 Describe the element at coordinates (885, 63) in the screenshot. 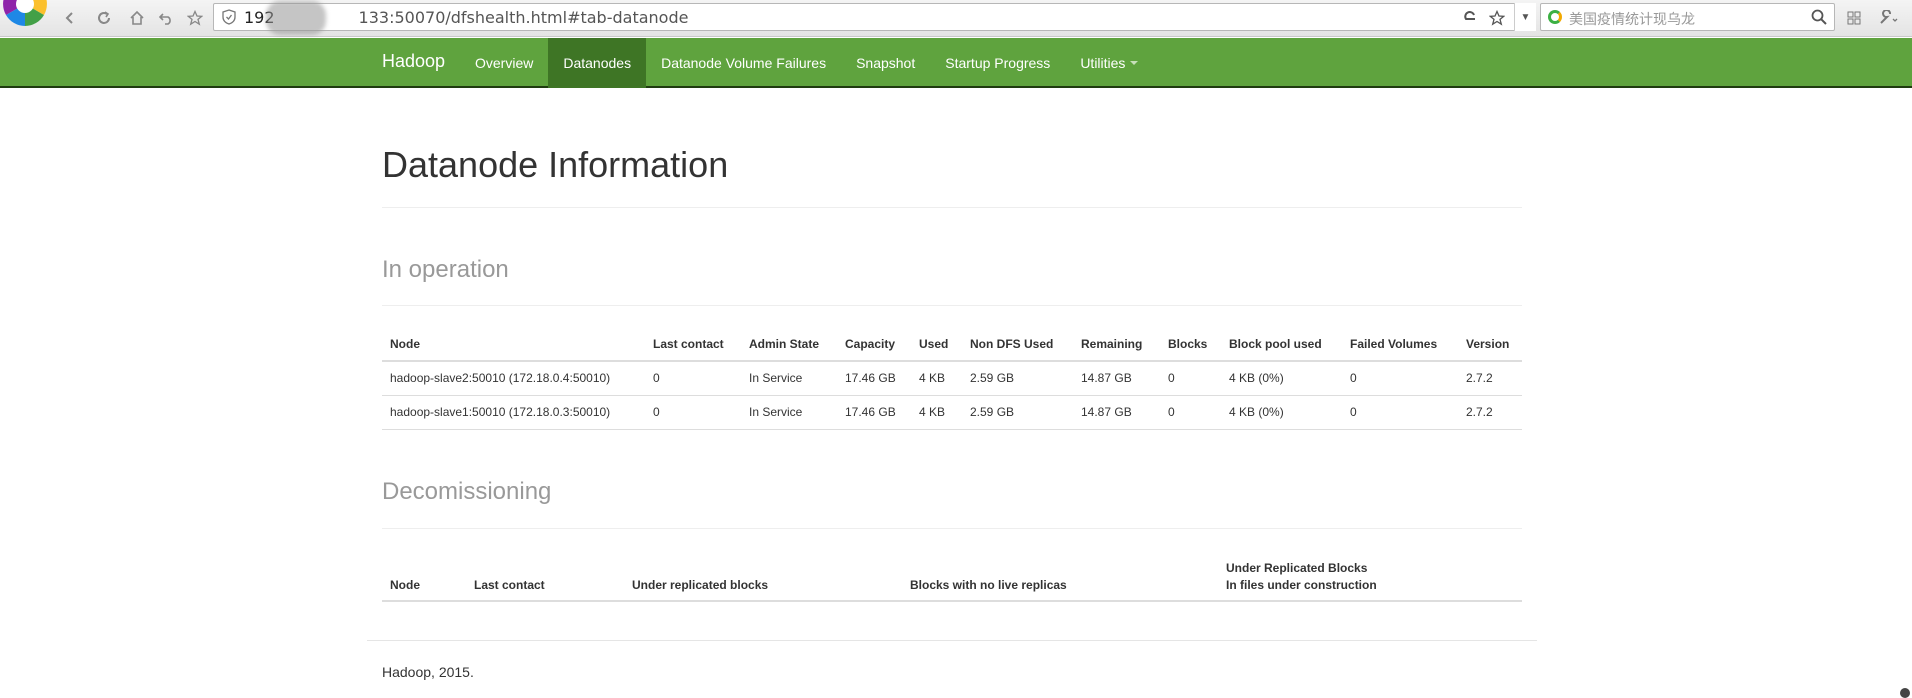

I see `tab-snapshot: Snapshot` at that location.